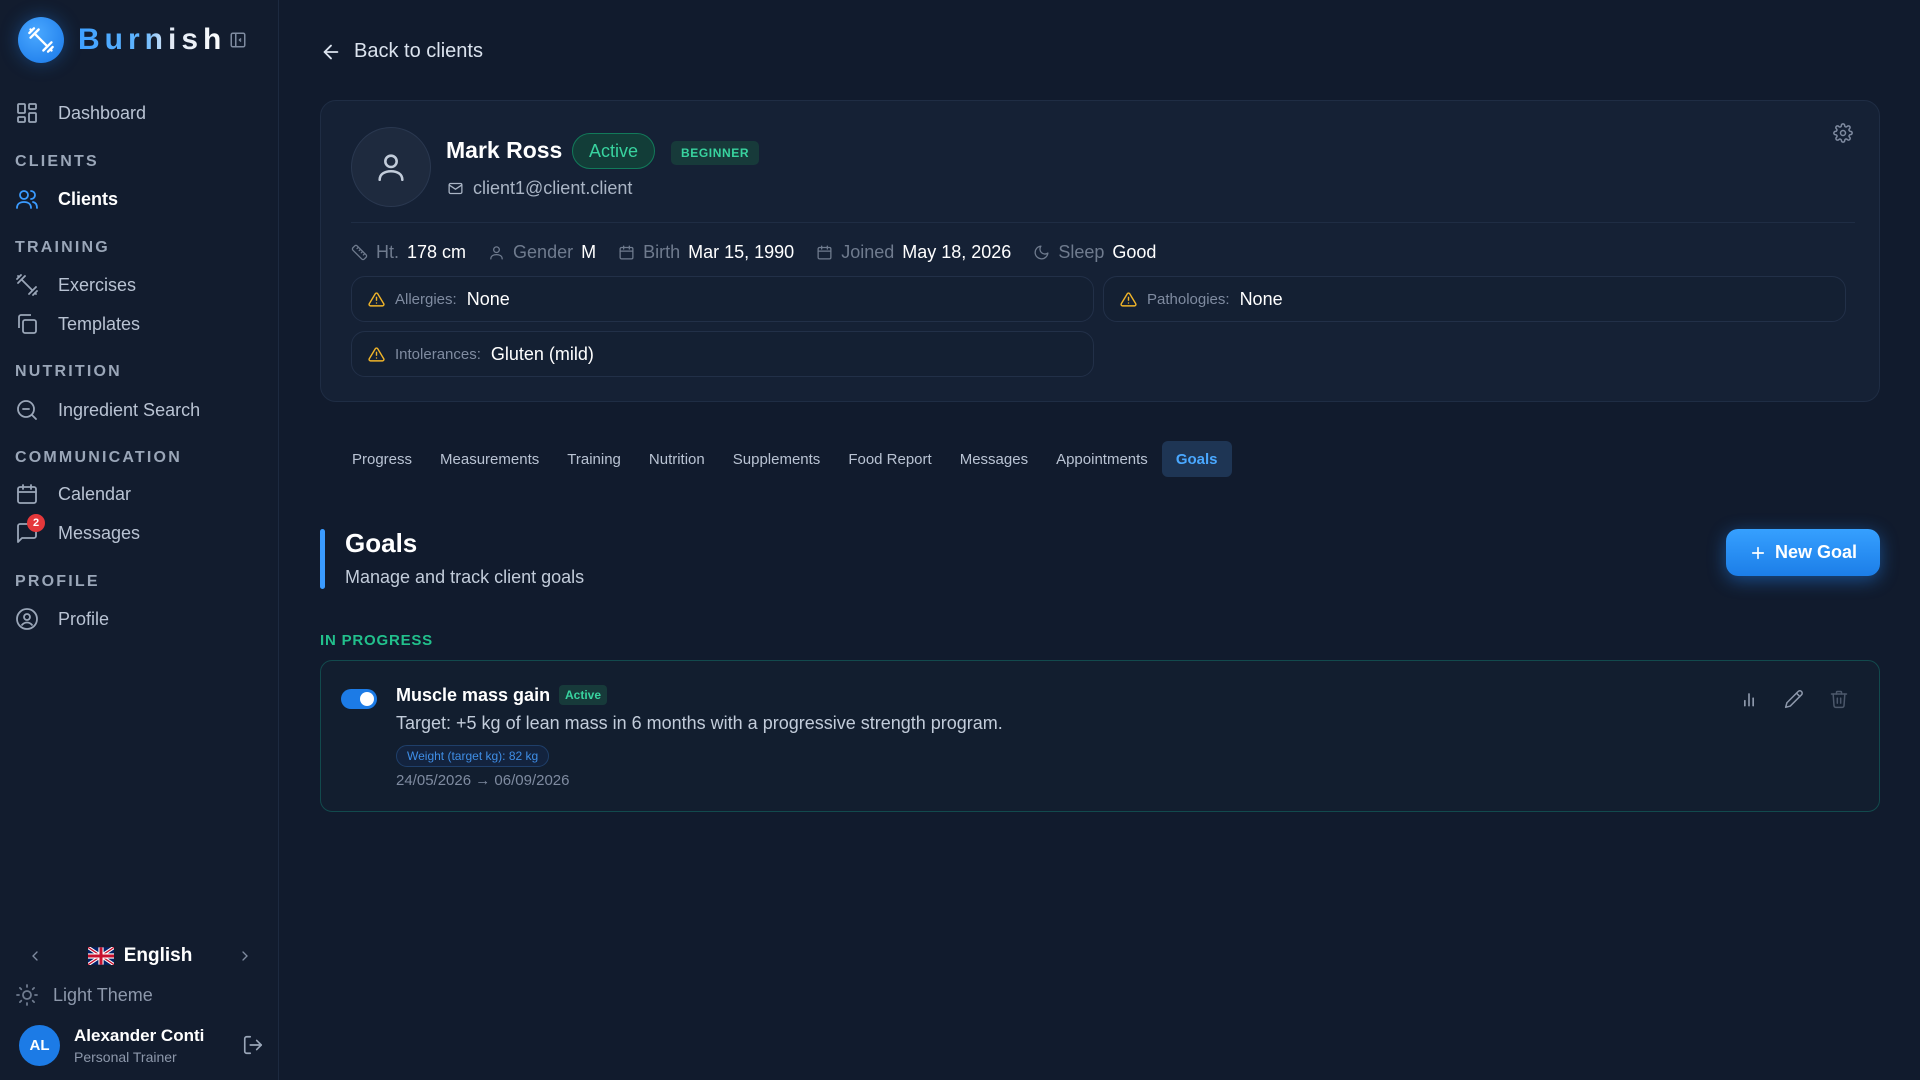 Image resolution: width=1920 pixels, height=1080 pixels. I want to click on tab-progress: Progress, so click(382, 459).